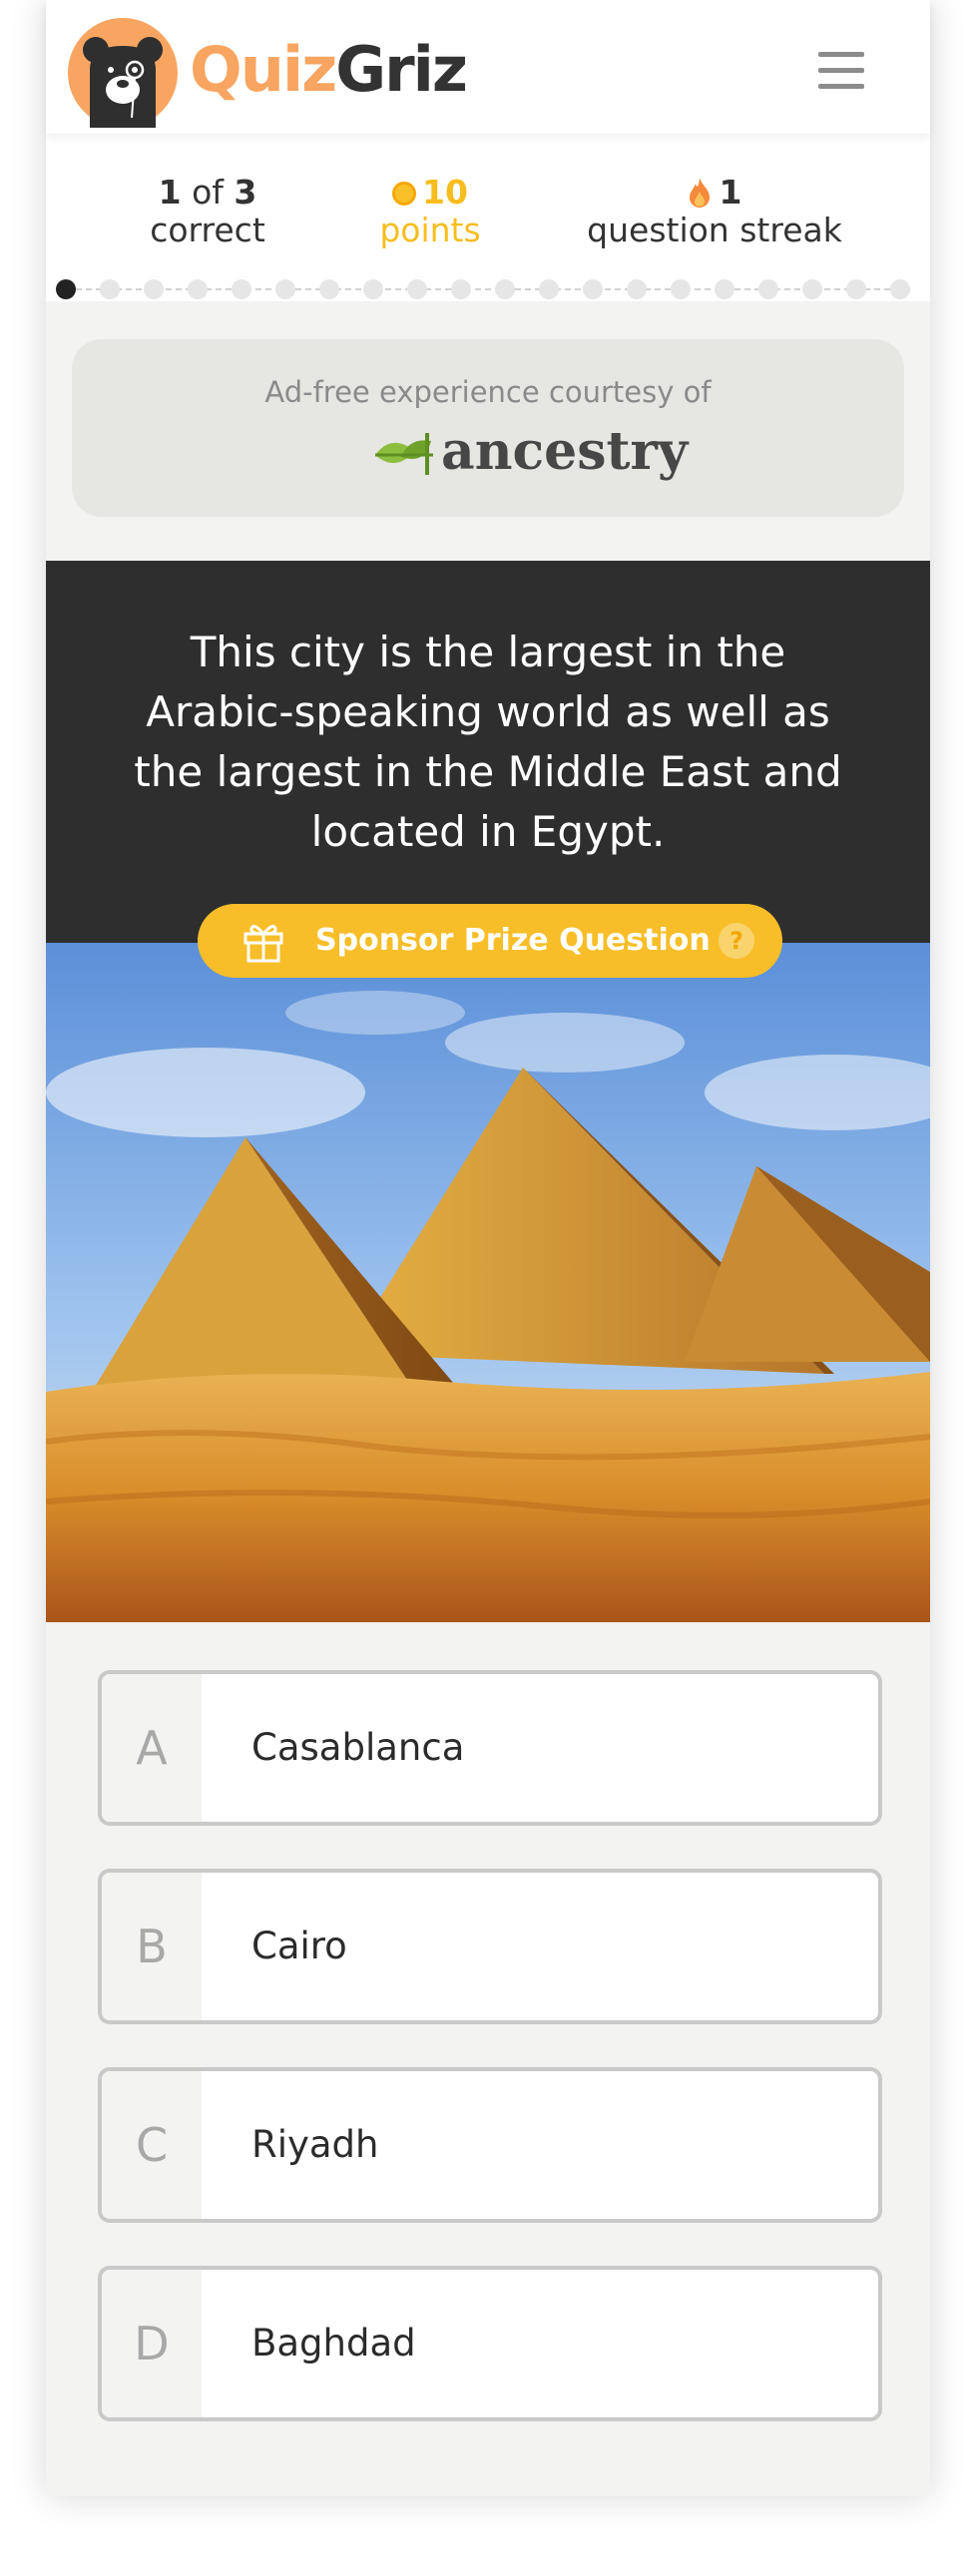  I want to click on sponsor-prize-badge: Sponsor Prize Question ?, so click(490, 941).